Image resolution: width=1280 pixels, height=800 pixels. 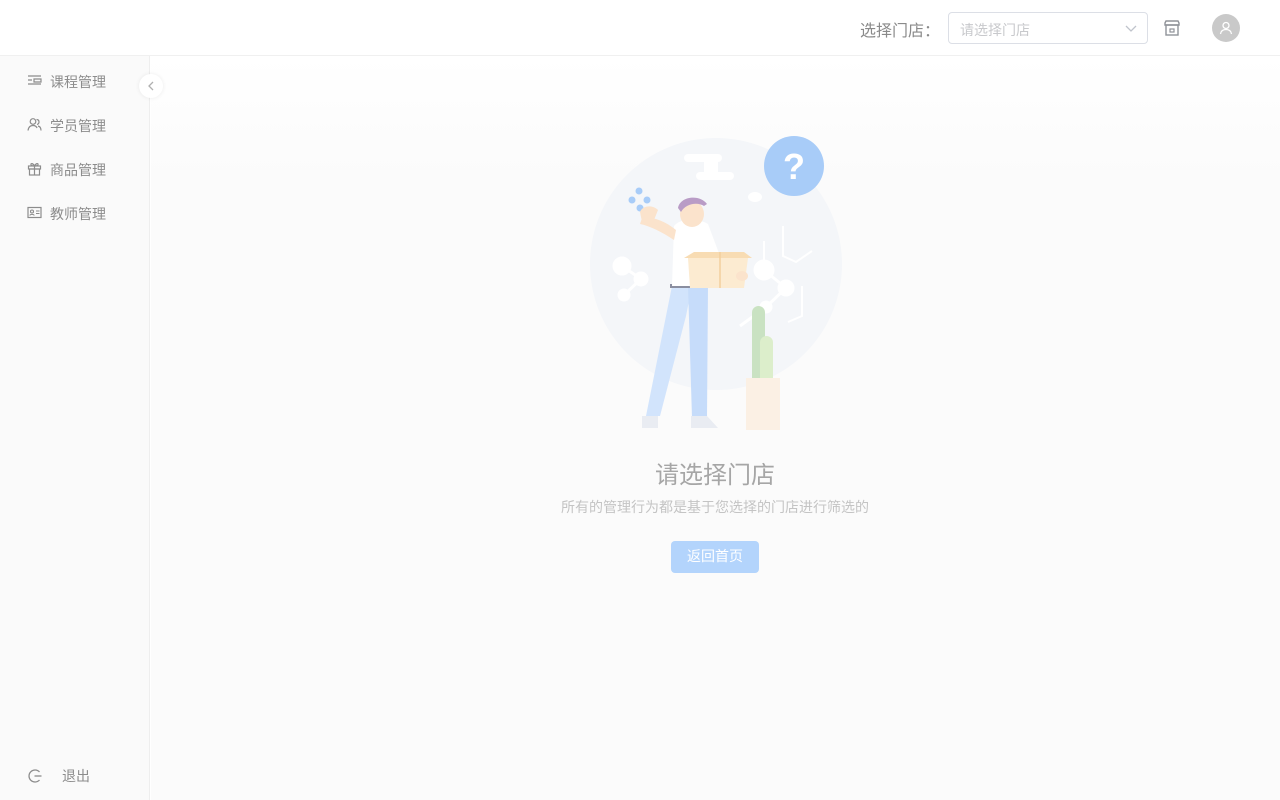 I want to click on shop-icon, so click(x=1172, y=28).